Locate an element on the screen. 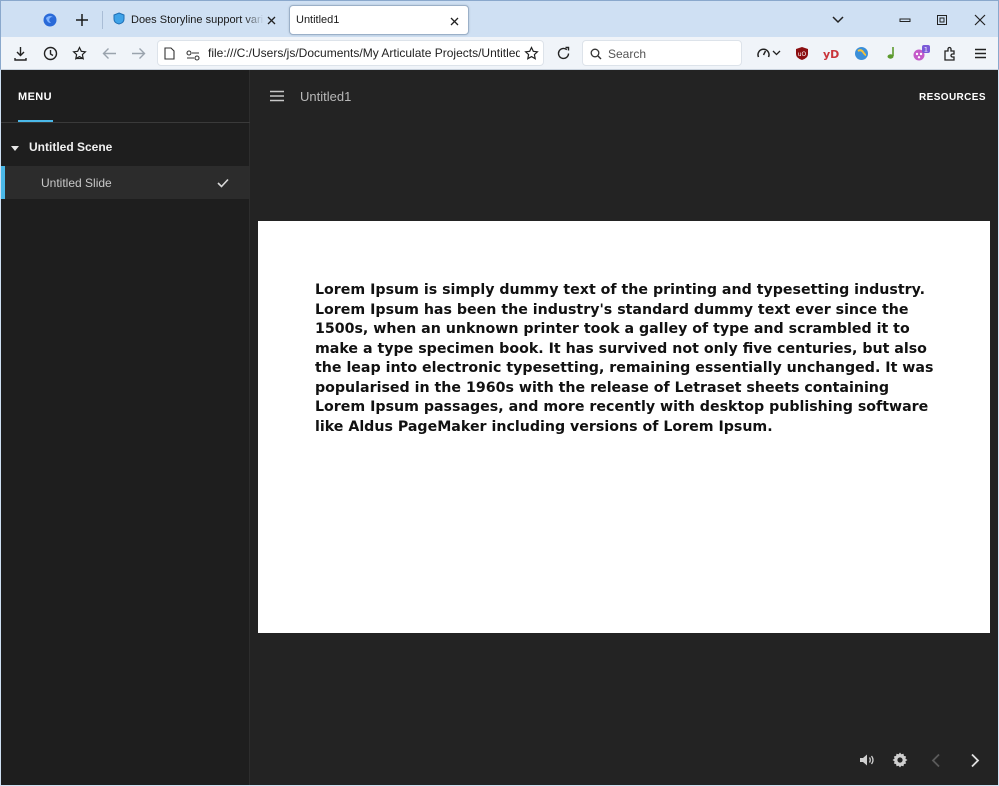 This screenshot has height=786, width=999. music-note-icon is located at coordinates (891, 53).